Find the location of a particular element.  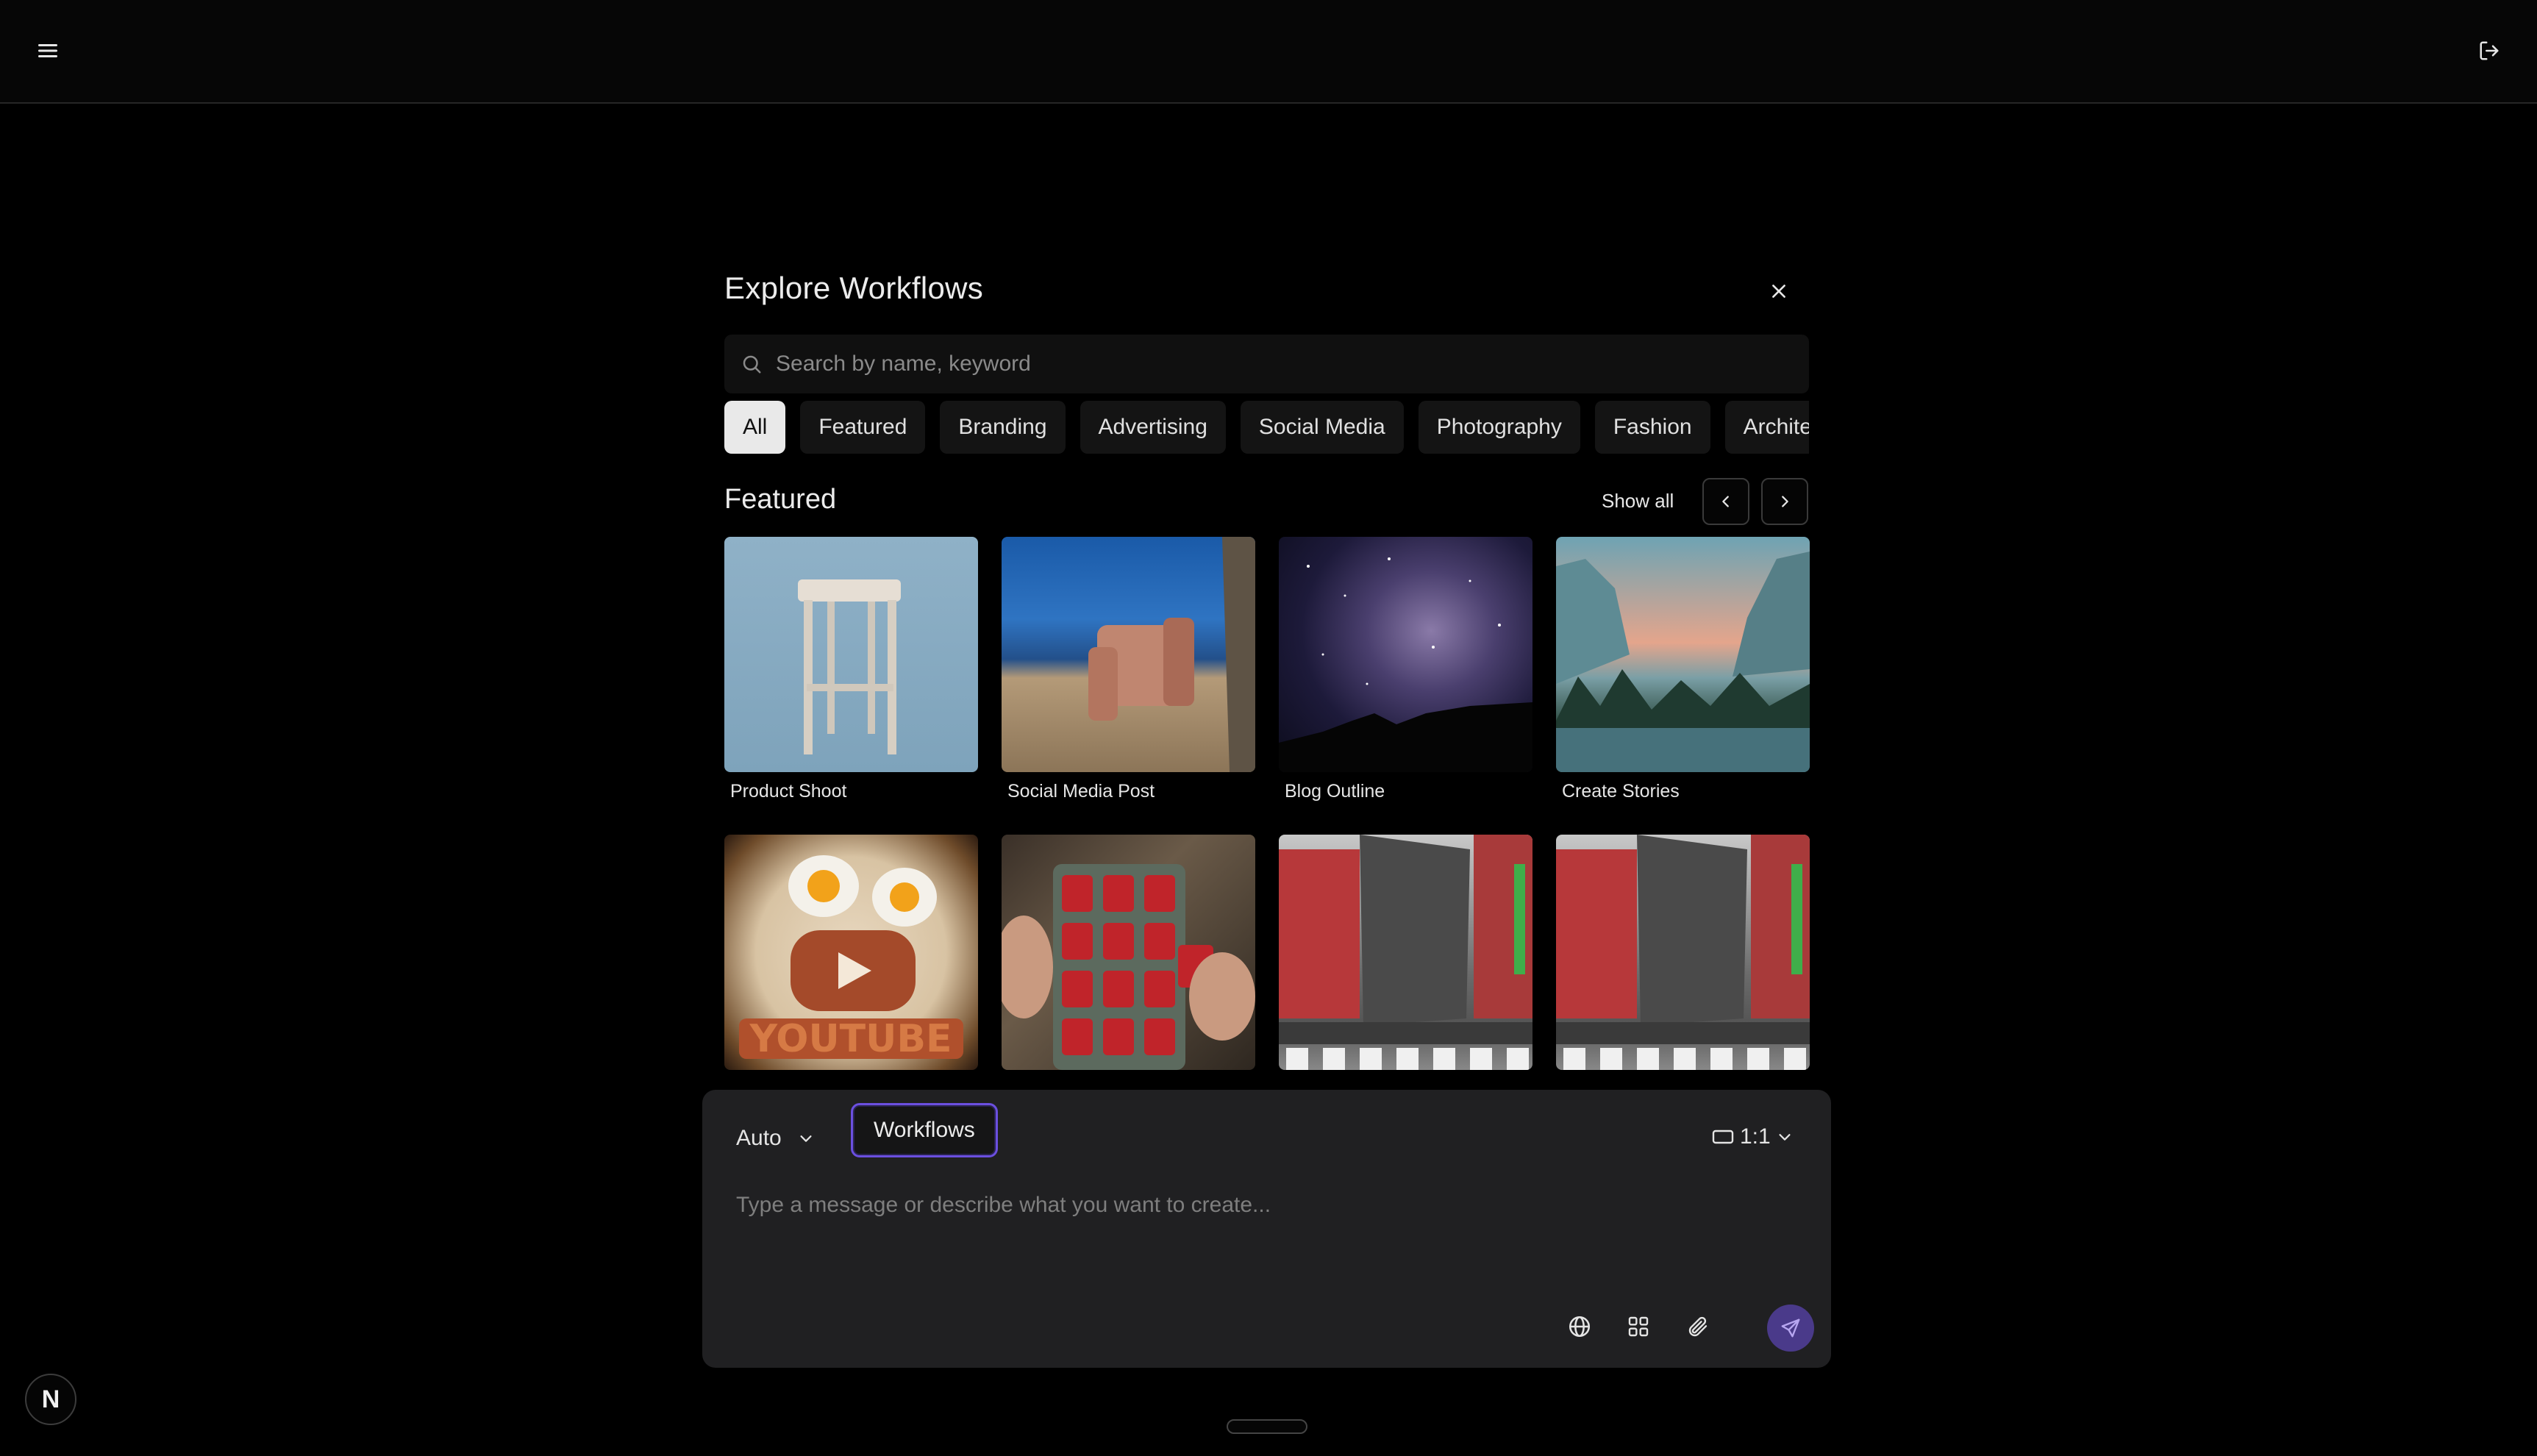

top-bar is located at coordinates (1268, 52).